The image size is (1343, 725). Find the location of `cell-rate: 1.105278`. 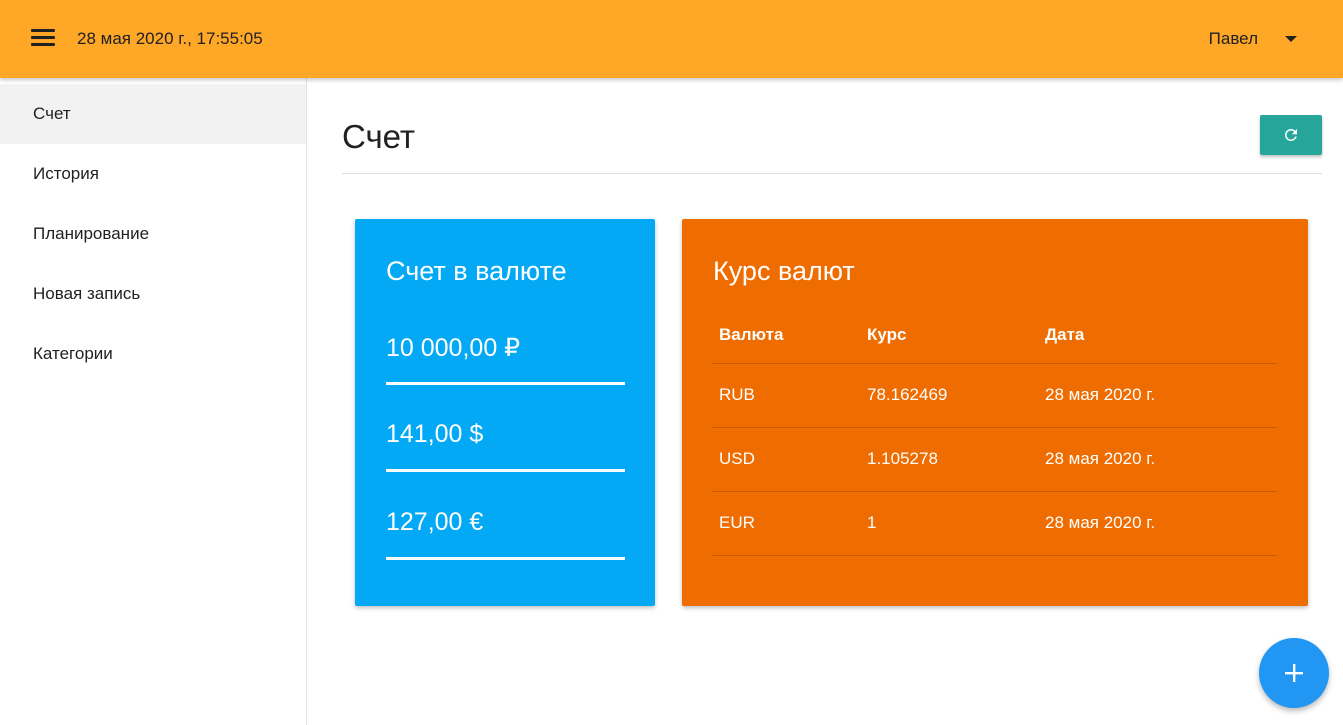

cell-rate: 1.105278 is located at coordinates (949, 459).